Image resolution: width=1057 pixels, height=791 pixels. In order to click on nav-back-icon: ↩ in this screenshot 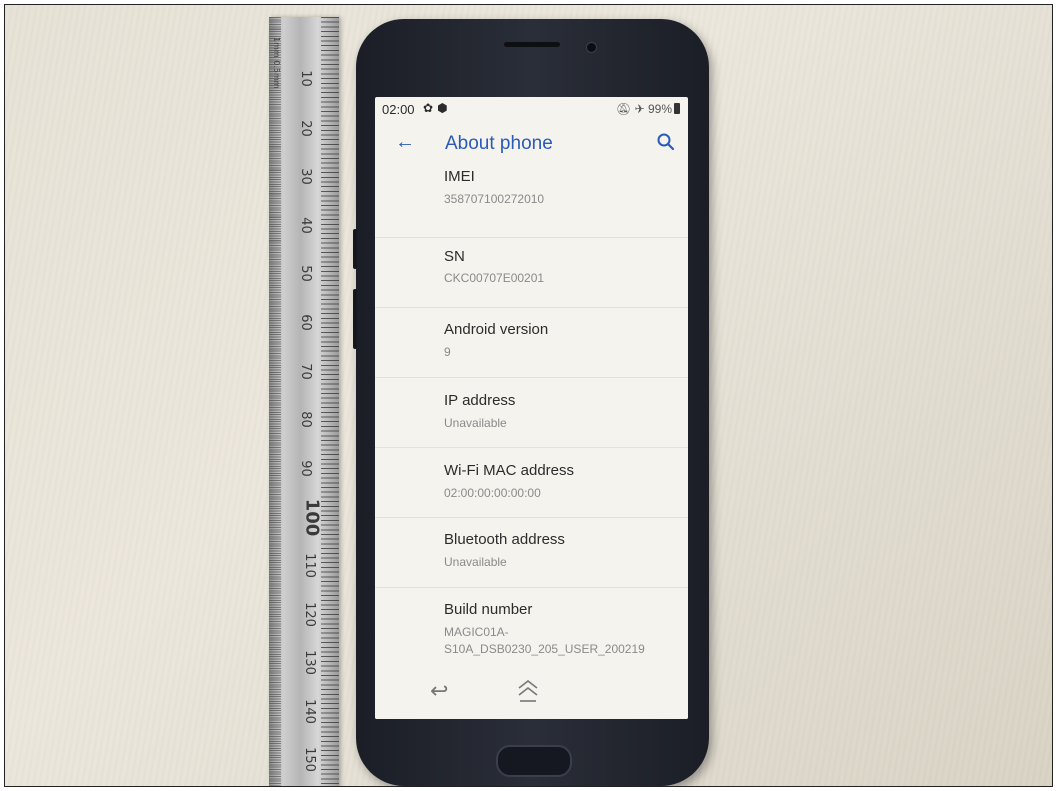, I will do `click(439, 691)`.